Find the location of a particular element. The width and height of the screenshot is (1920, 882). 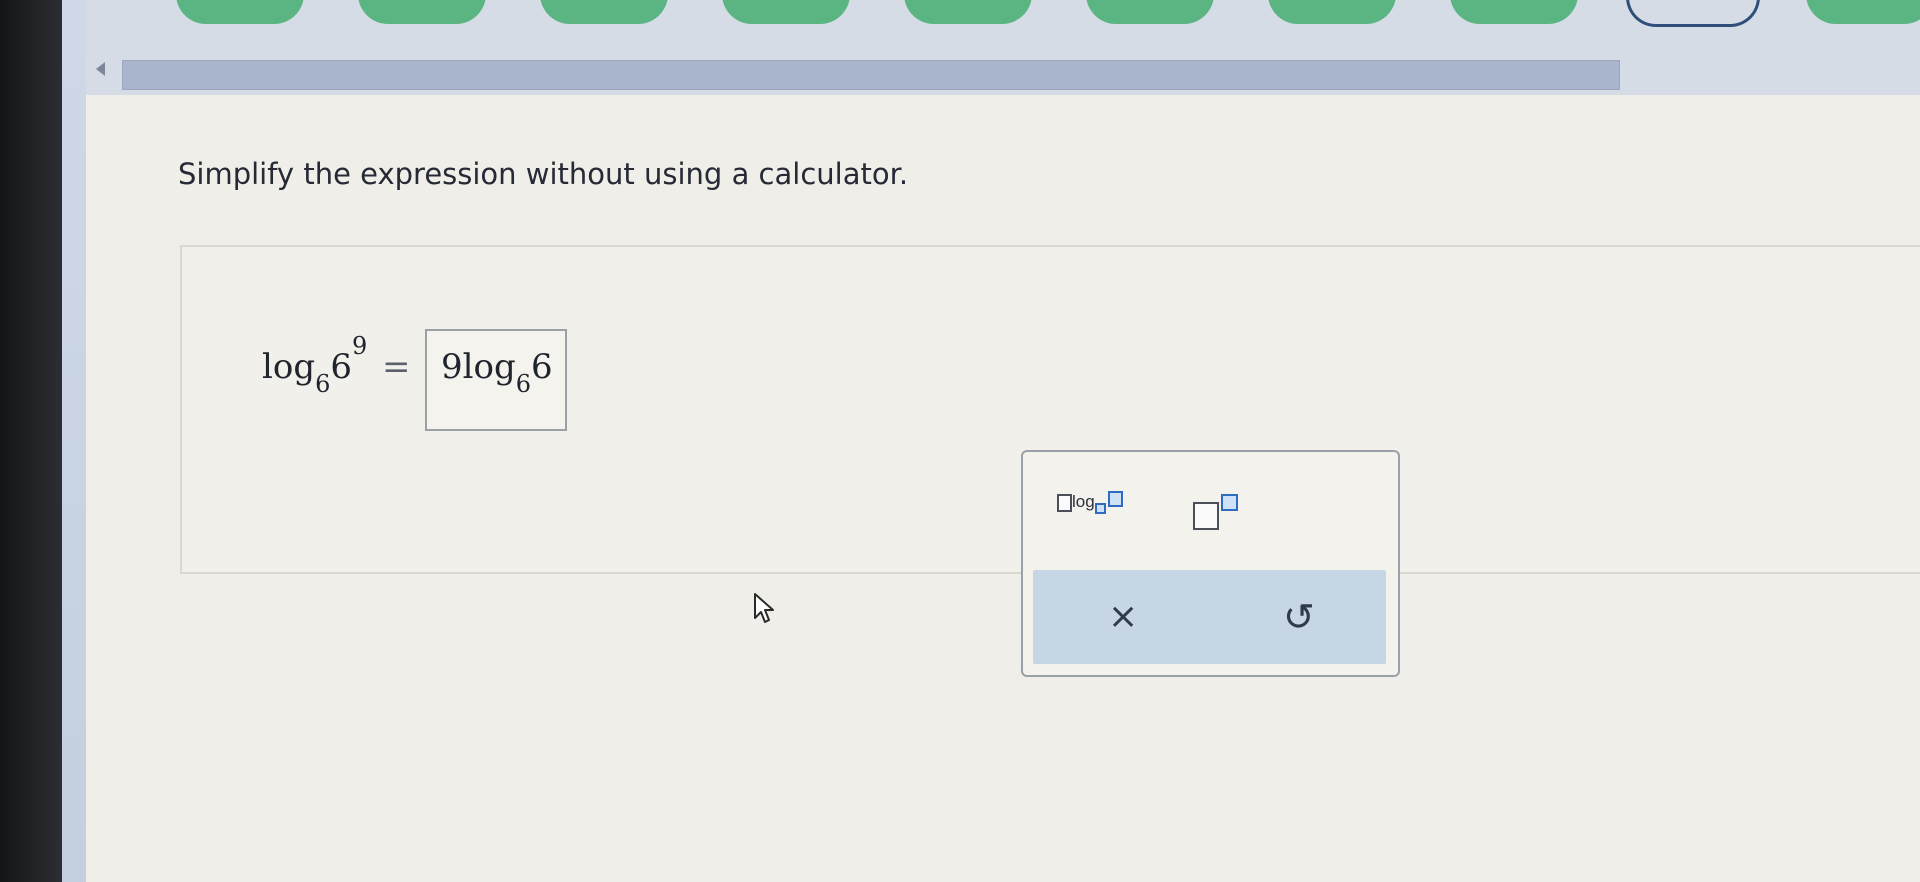

undo-icon: ↺ is located at coordinates (1299, 617).